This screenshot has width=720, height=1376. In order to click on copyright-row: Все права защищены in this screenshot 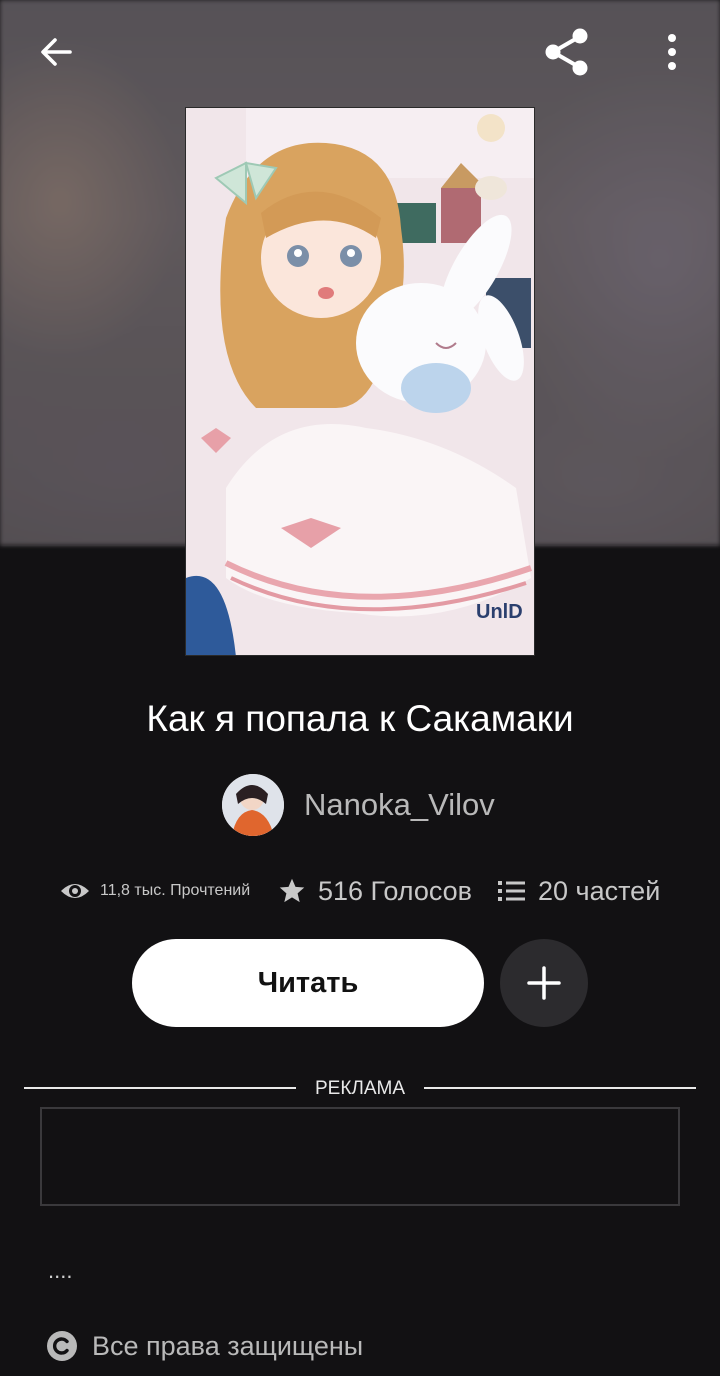, I will do `click(204, 1346)`.